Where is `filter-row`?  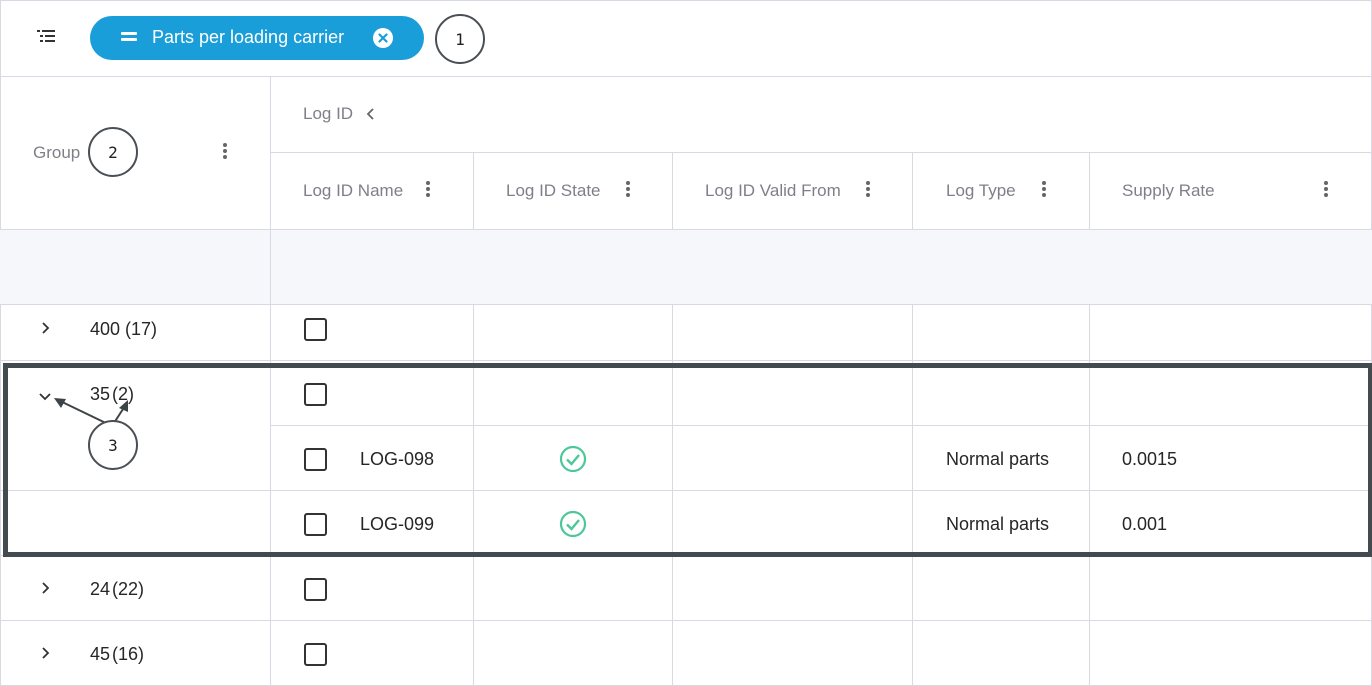
filter-row is located at coordinates (686, 267).